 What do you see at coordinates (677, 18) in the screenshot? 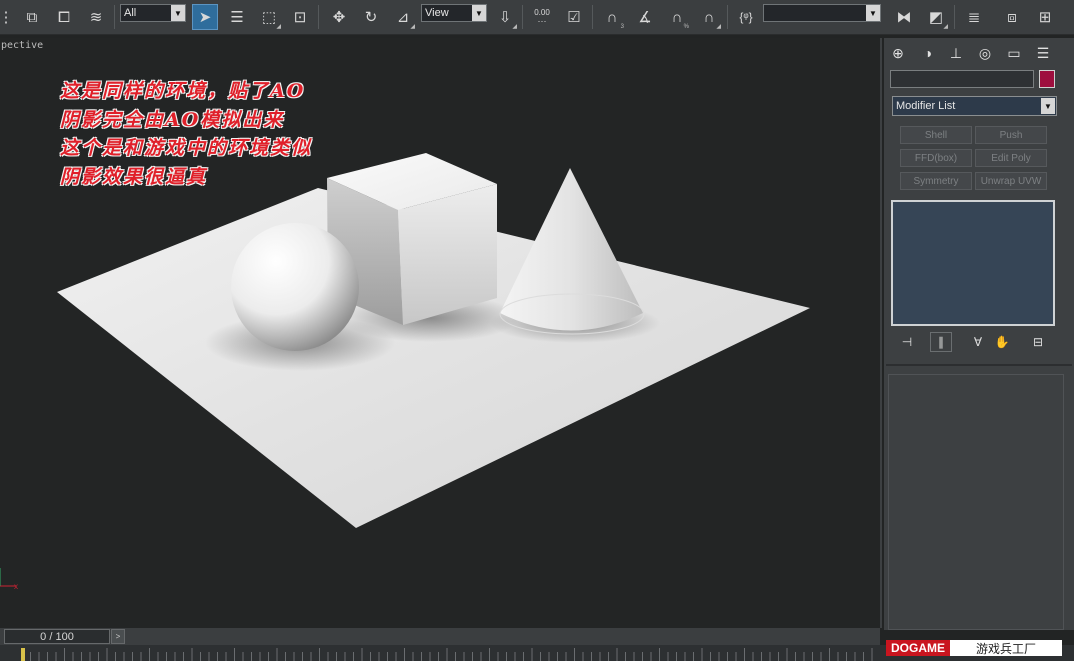
I see `percent-snap-icon-2: ∩%` at bounding box center [677, 18].